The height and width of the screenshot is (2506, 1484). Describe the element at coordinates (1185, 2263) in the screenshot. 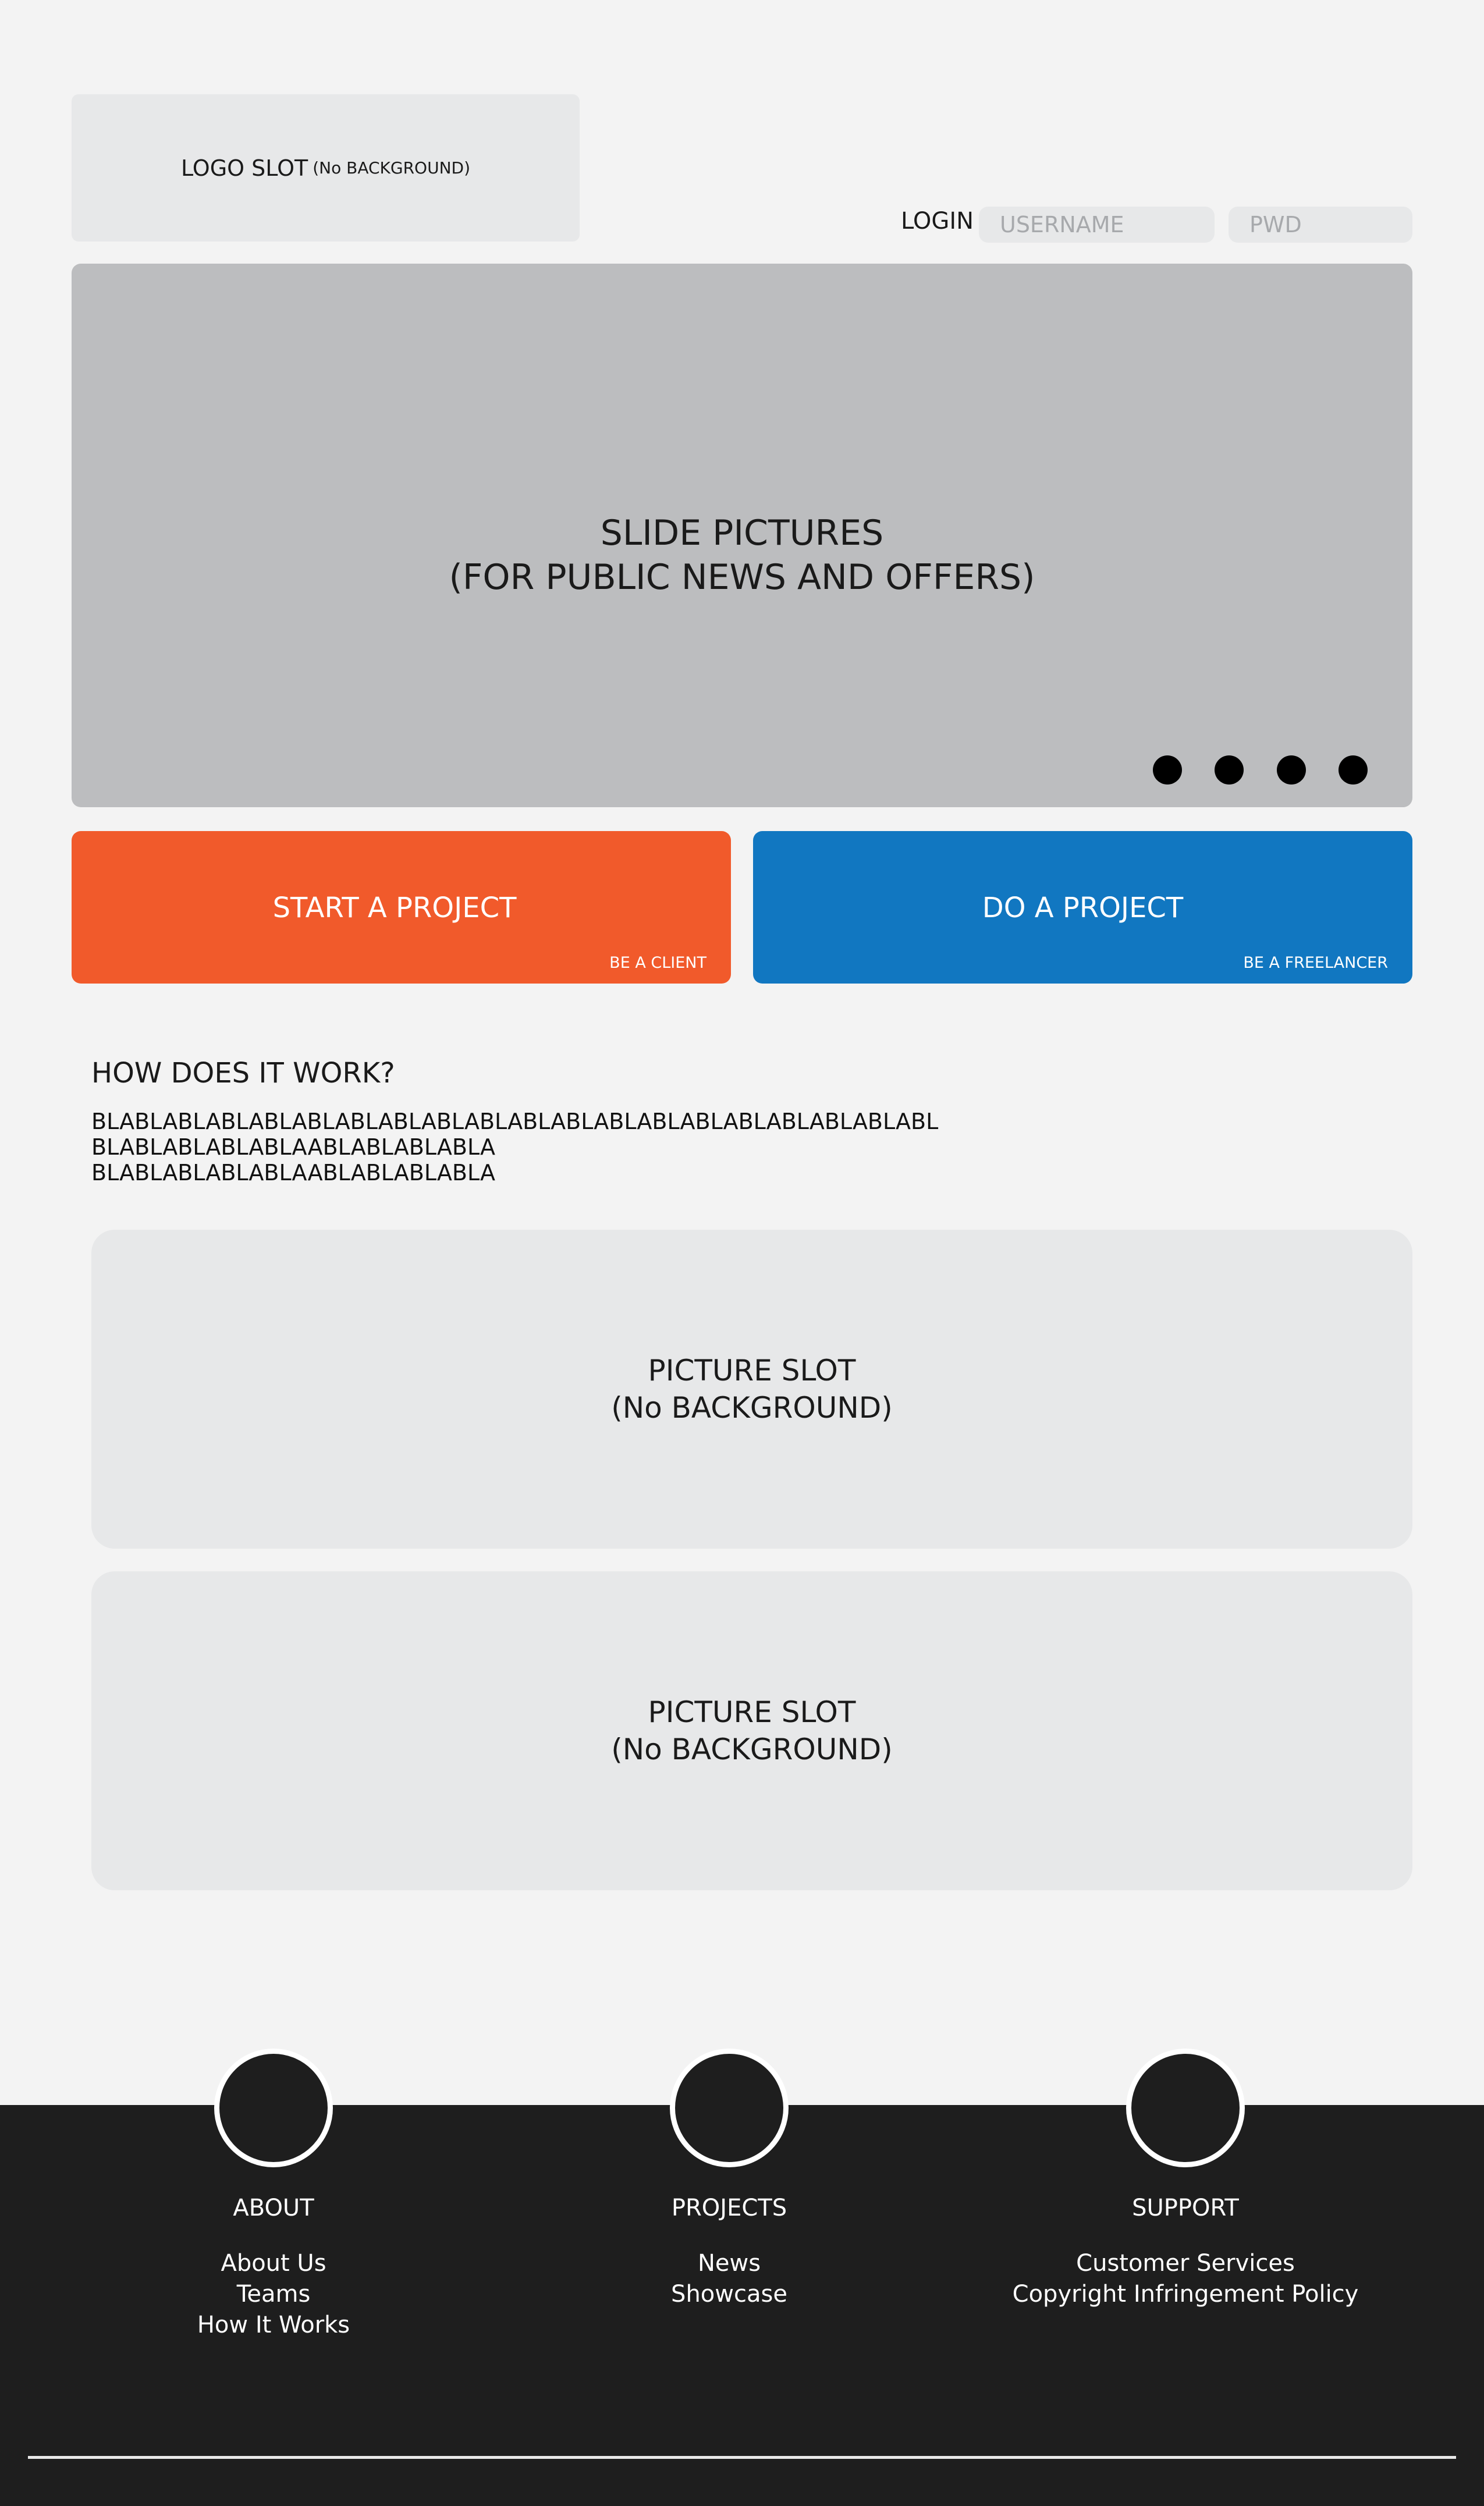

I see `footer-link-customer-services: Customer Services` at that location.